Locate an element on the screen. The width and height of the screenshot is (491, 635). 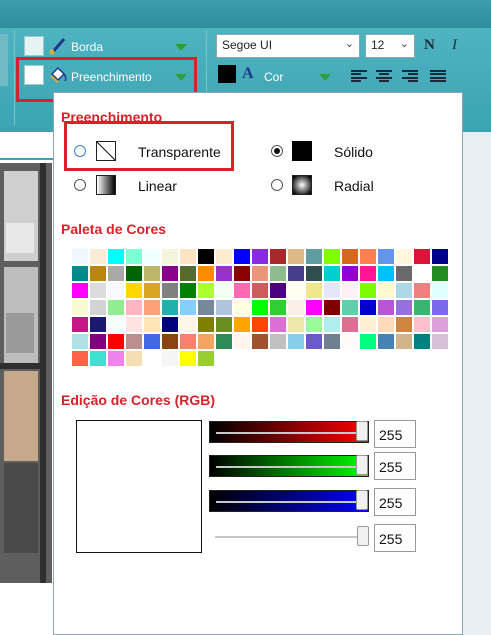
solid-radio is located at coordinates (277, 151).